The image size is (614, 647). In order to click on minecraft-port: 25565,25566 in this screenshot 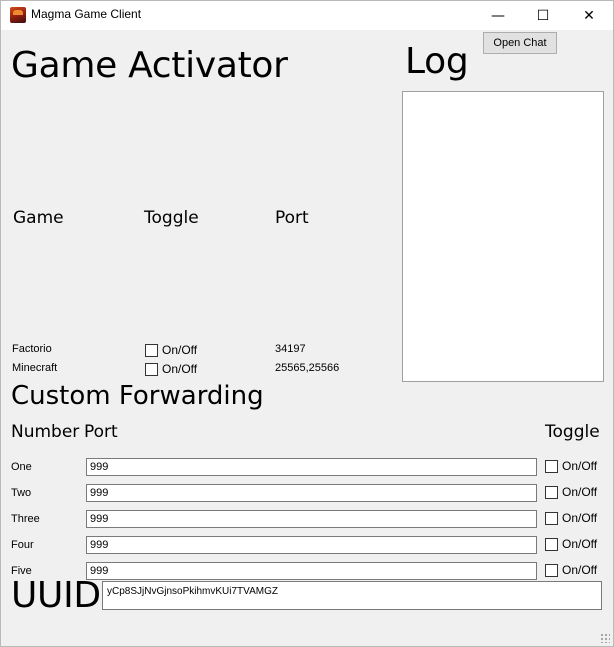, I will do `click(307, 368)`.